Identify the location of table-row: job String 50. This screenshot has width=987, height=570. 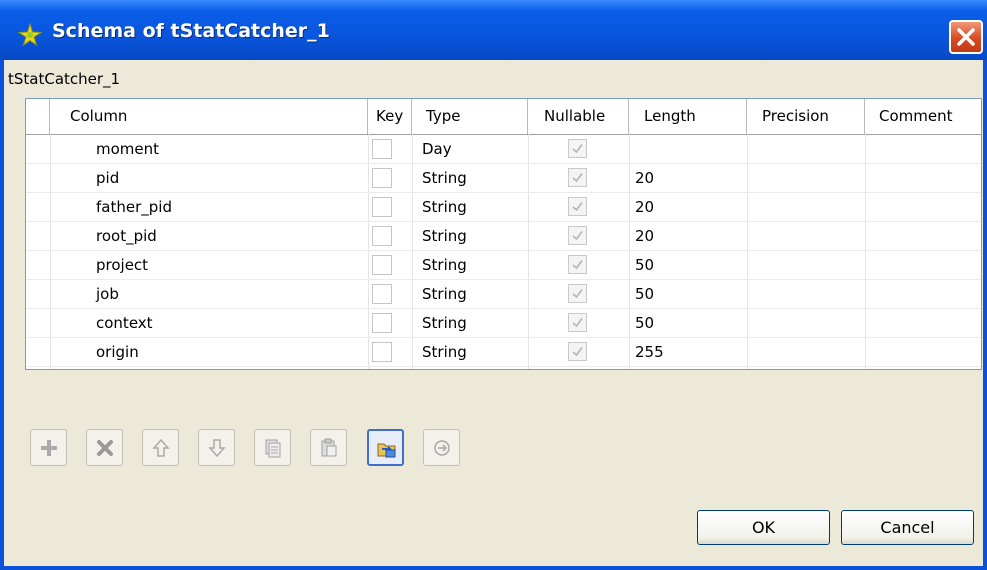
(503, 294).